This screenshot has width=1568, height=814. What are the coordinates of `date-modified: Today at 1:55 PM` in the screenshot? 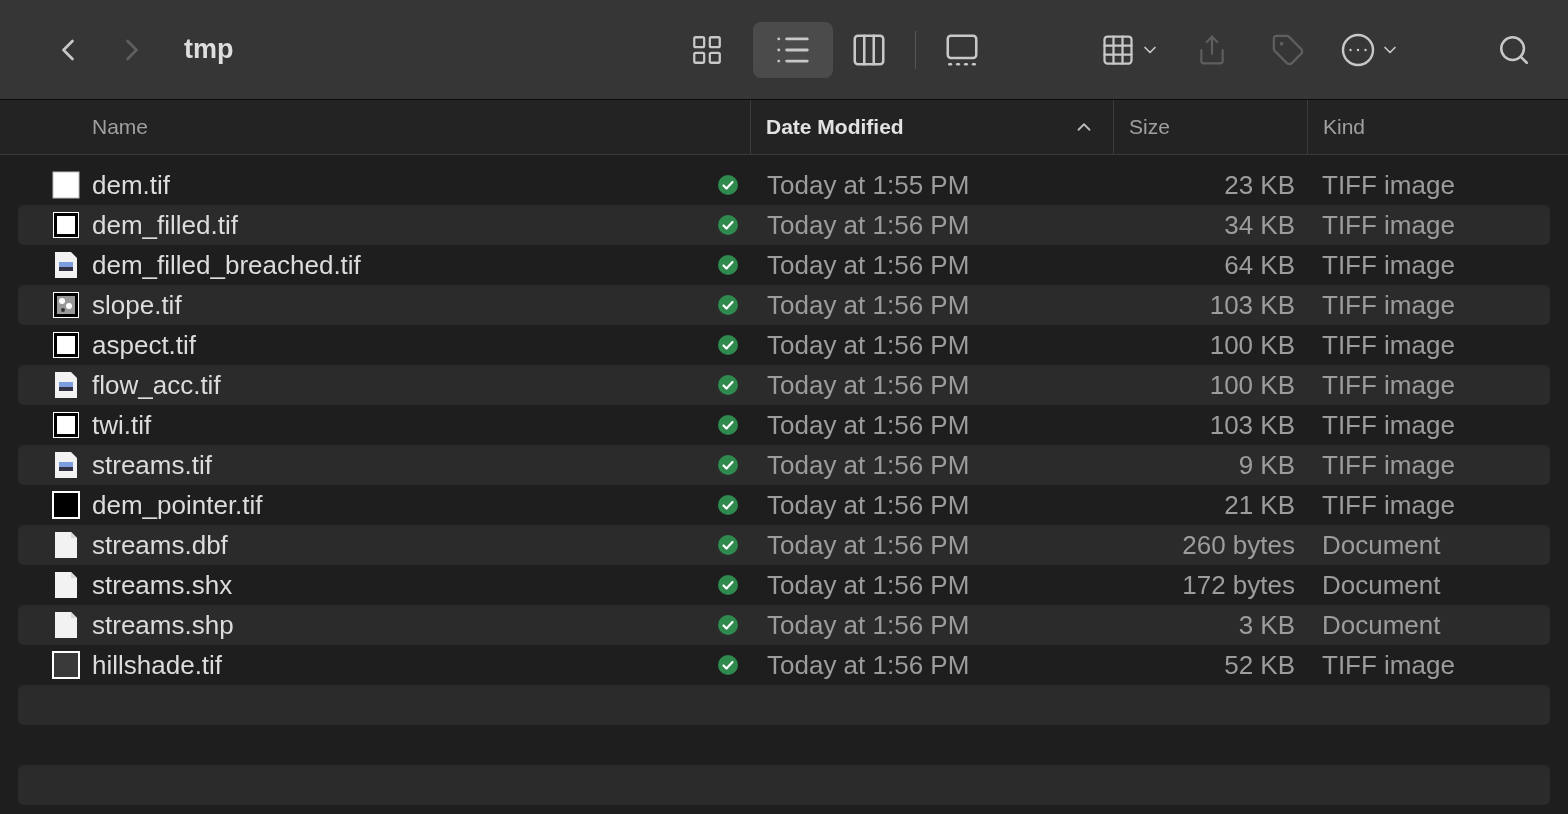 It's located at (869, 185).